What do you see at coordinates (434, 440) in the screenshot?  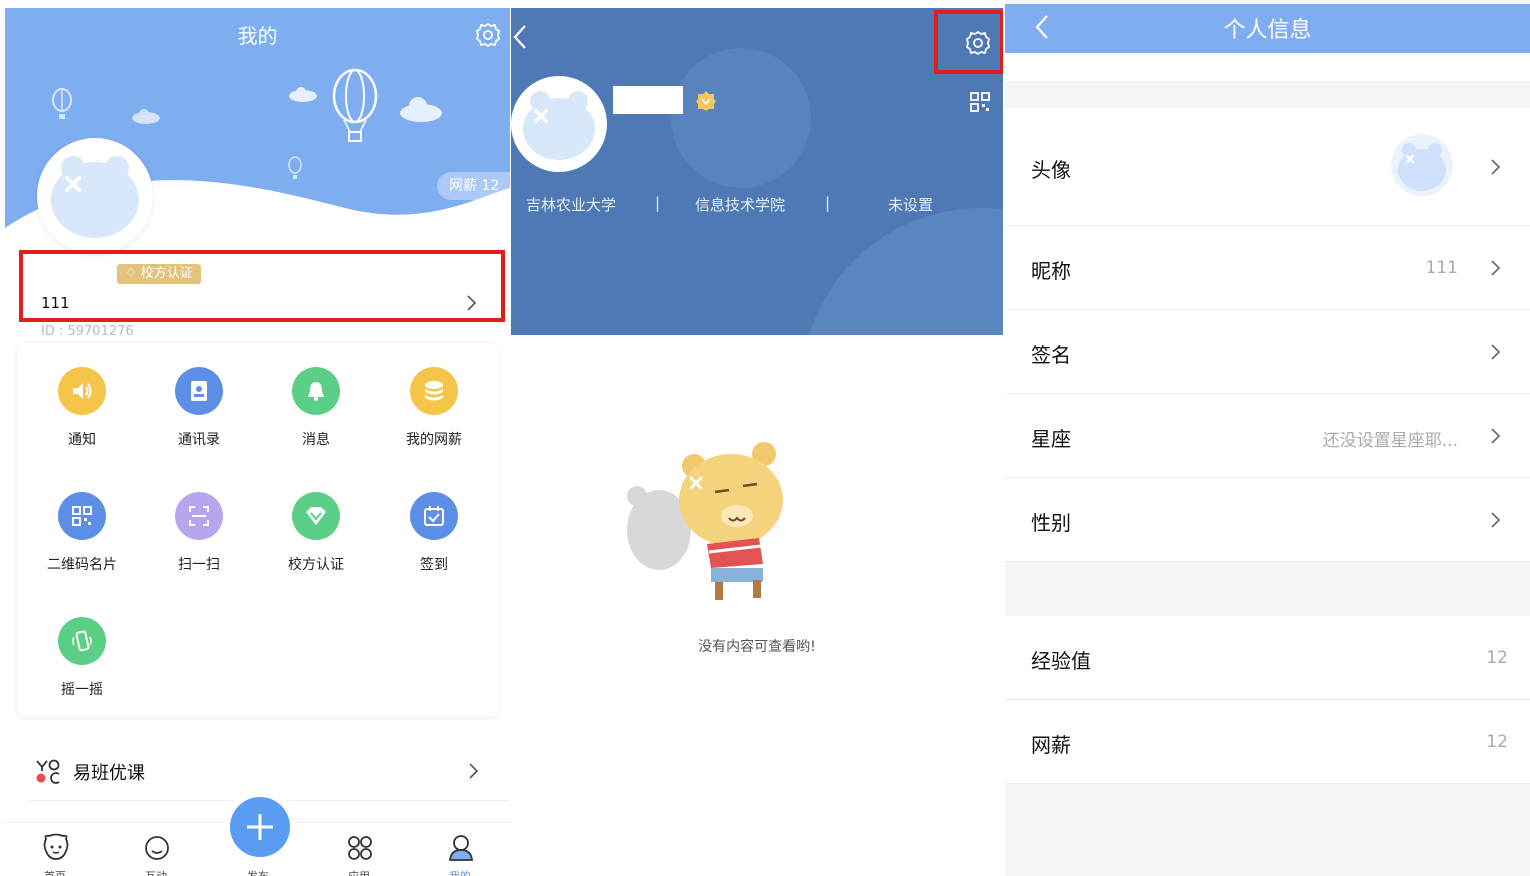 I see `grid-label: 我的网薪` at bounding box center [434, 440].